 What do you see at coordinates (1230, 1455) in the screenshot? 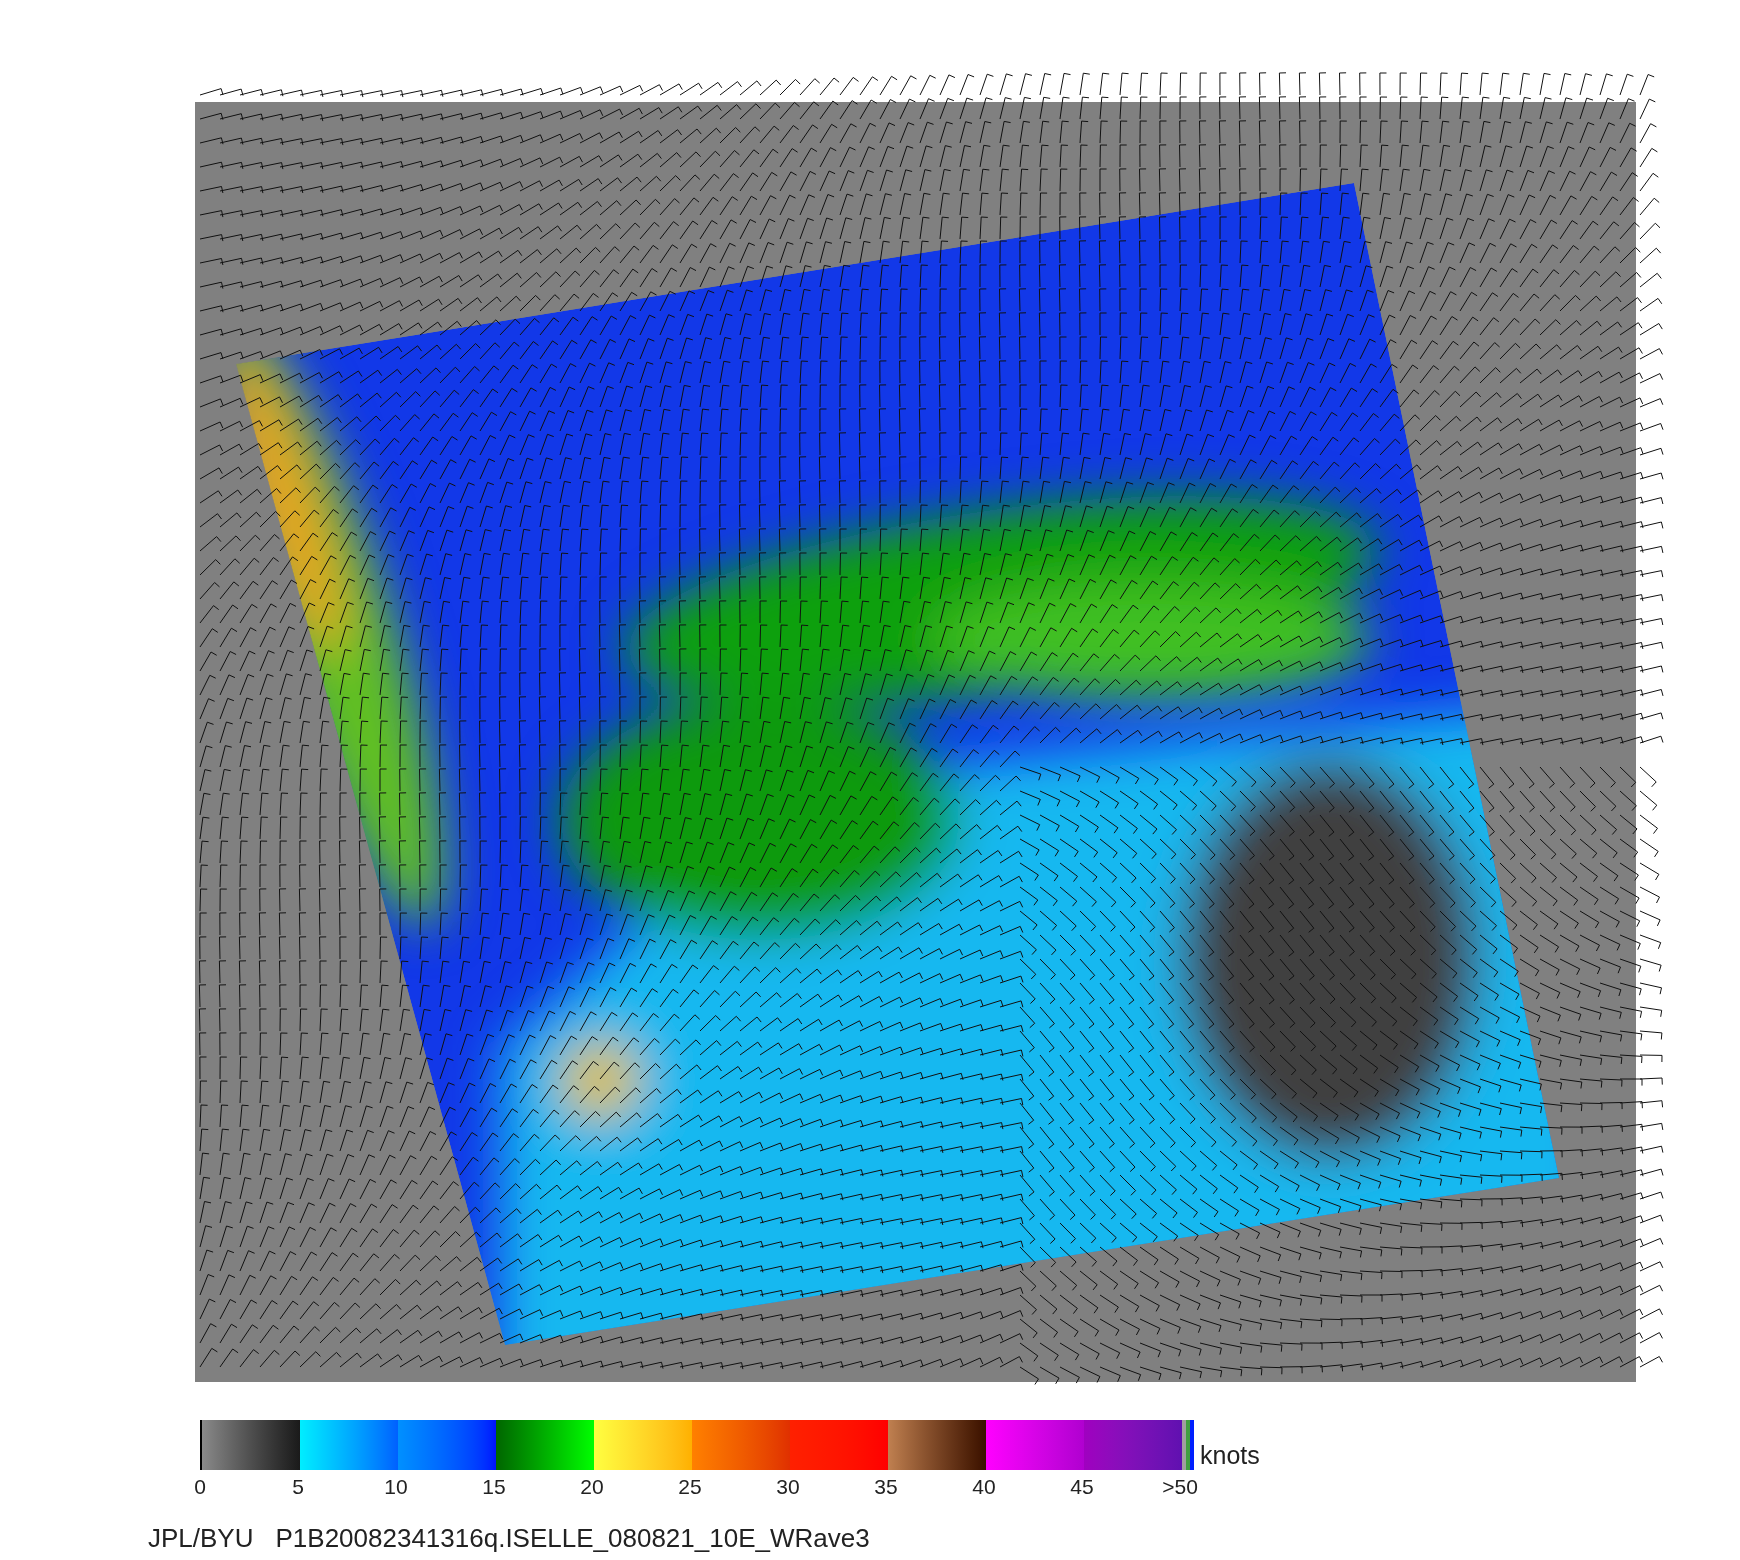
I see `unit-label: knots` at bounding box center [1230, 1455].